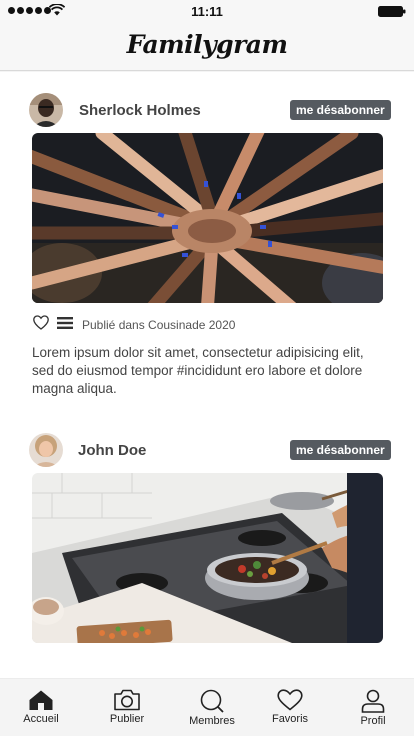 Image resolution: width=414 pixels, height=736 pixels. Describe the element at coordinates (41, 700) in the screenshot. I see `home-icon` at that location.